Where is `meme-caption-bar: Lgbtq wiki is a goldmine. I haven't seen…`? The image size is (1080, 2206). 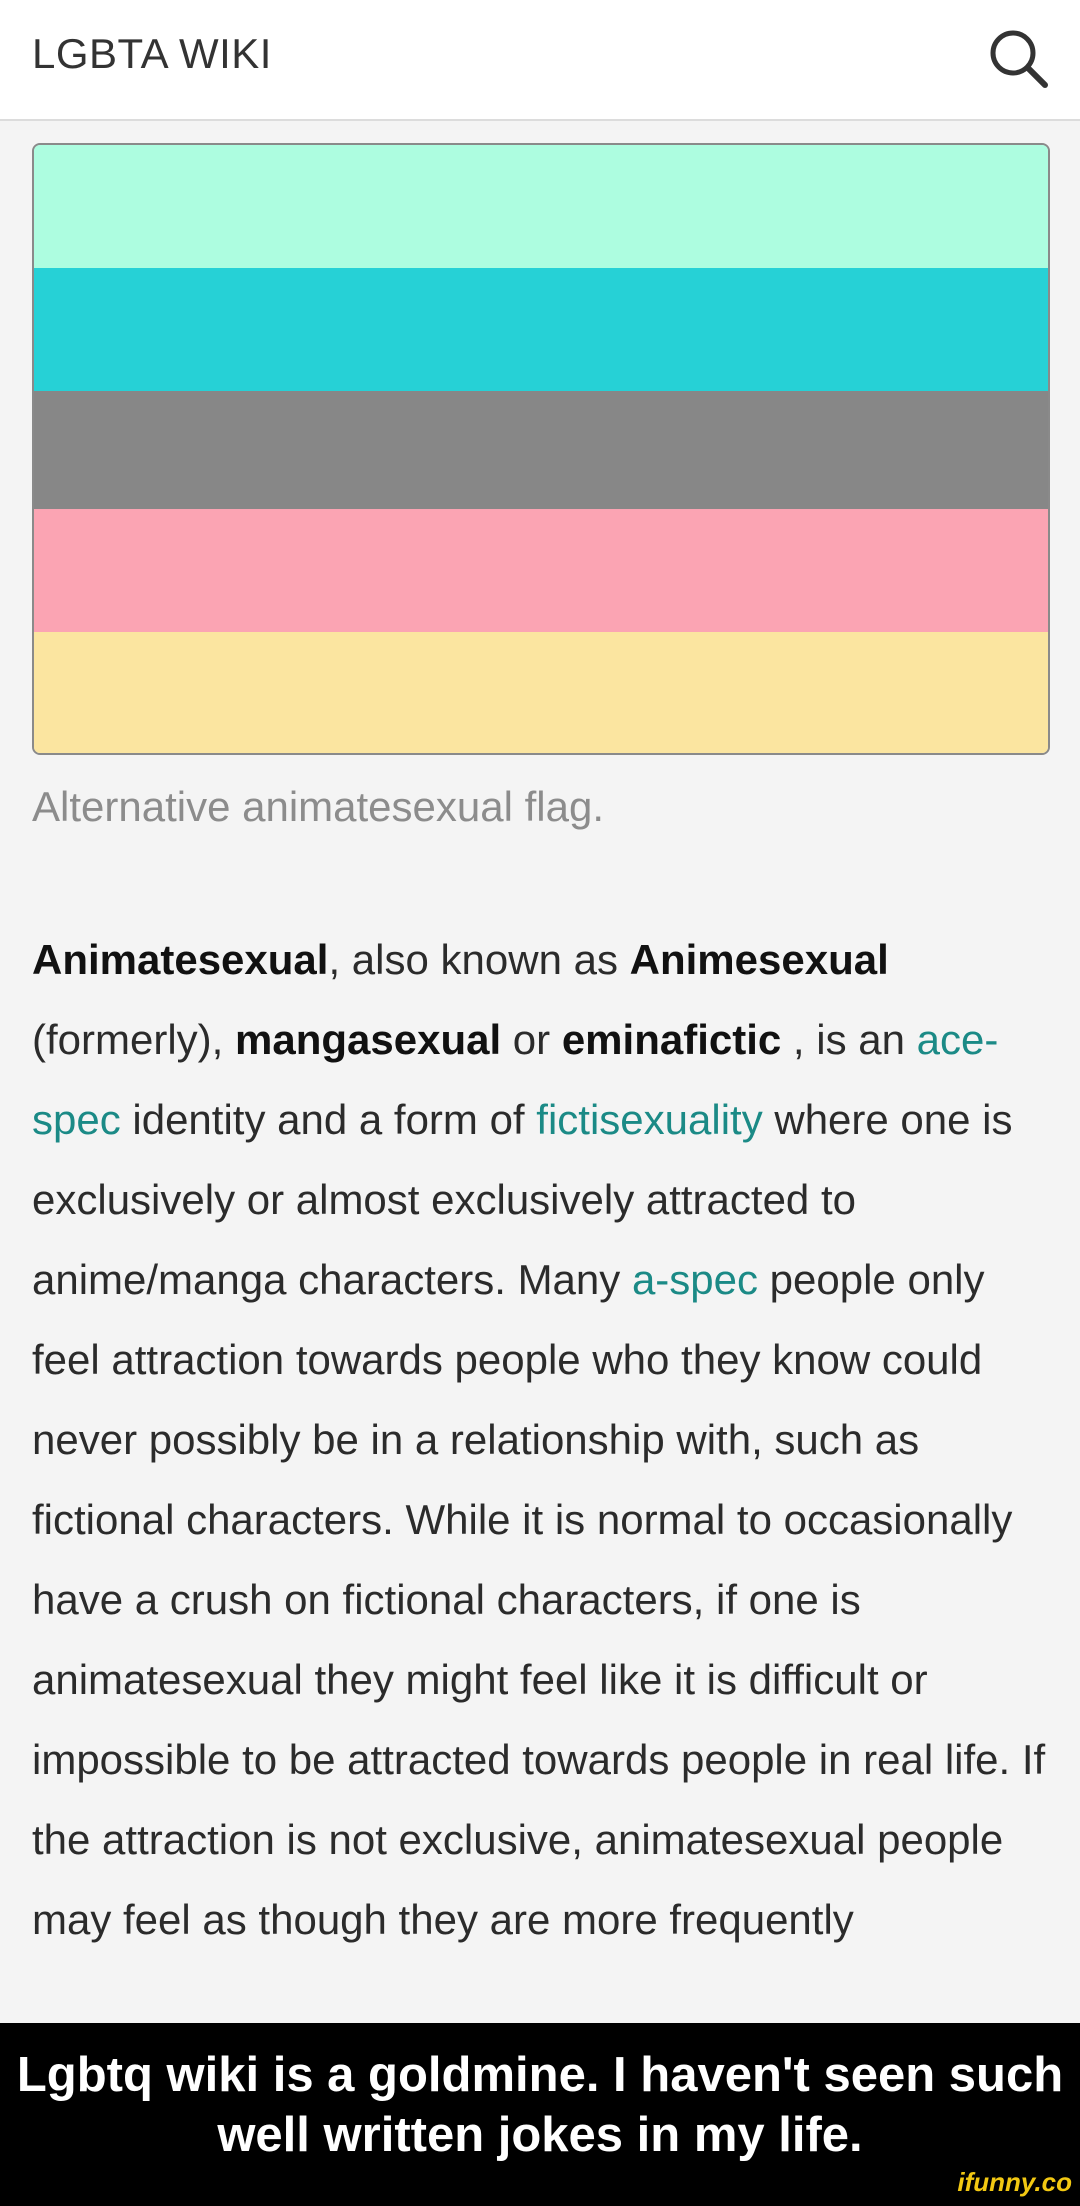 meme-caption-bar: Lgbtq wiki is a goldmine. I haven't seen… is located at coordinates (540, 2114).